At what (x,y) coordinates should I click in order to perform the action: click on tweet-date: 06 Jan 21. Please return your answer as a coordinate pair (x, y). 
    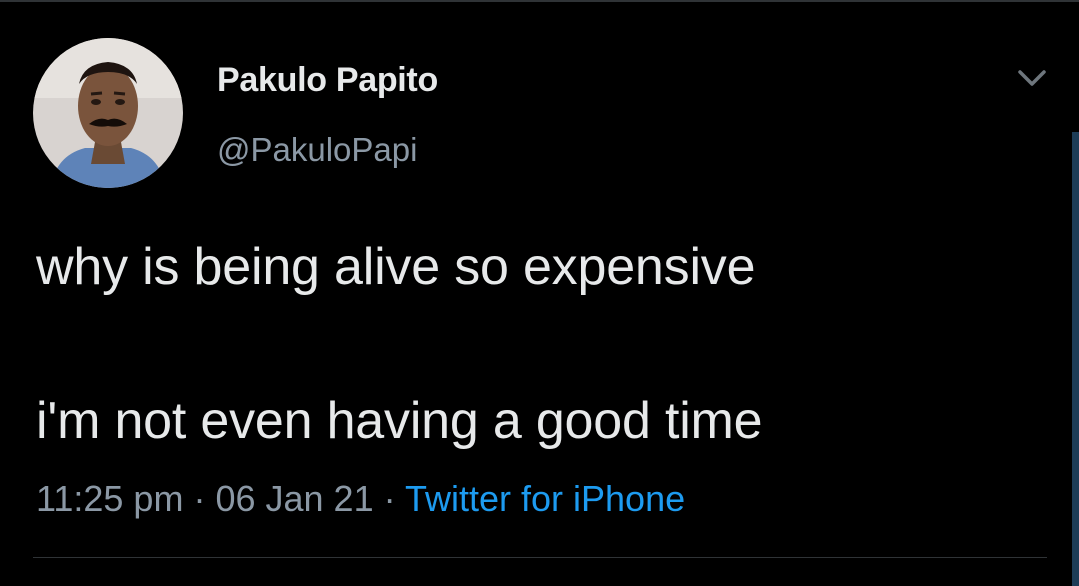
    Looking at the image, I should click on (294, 498).